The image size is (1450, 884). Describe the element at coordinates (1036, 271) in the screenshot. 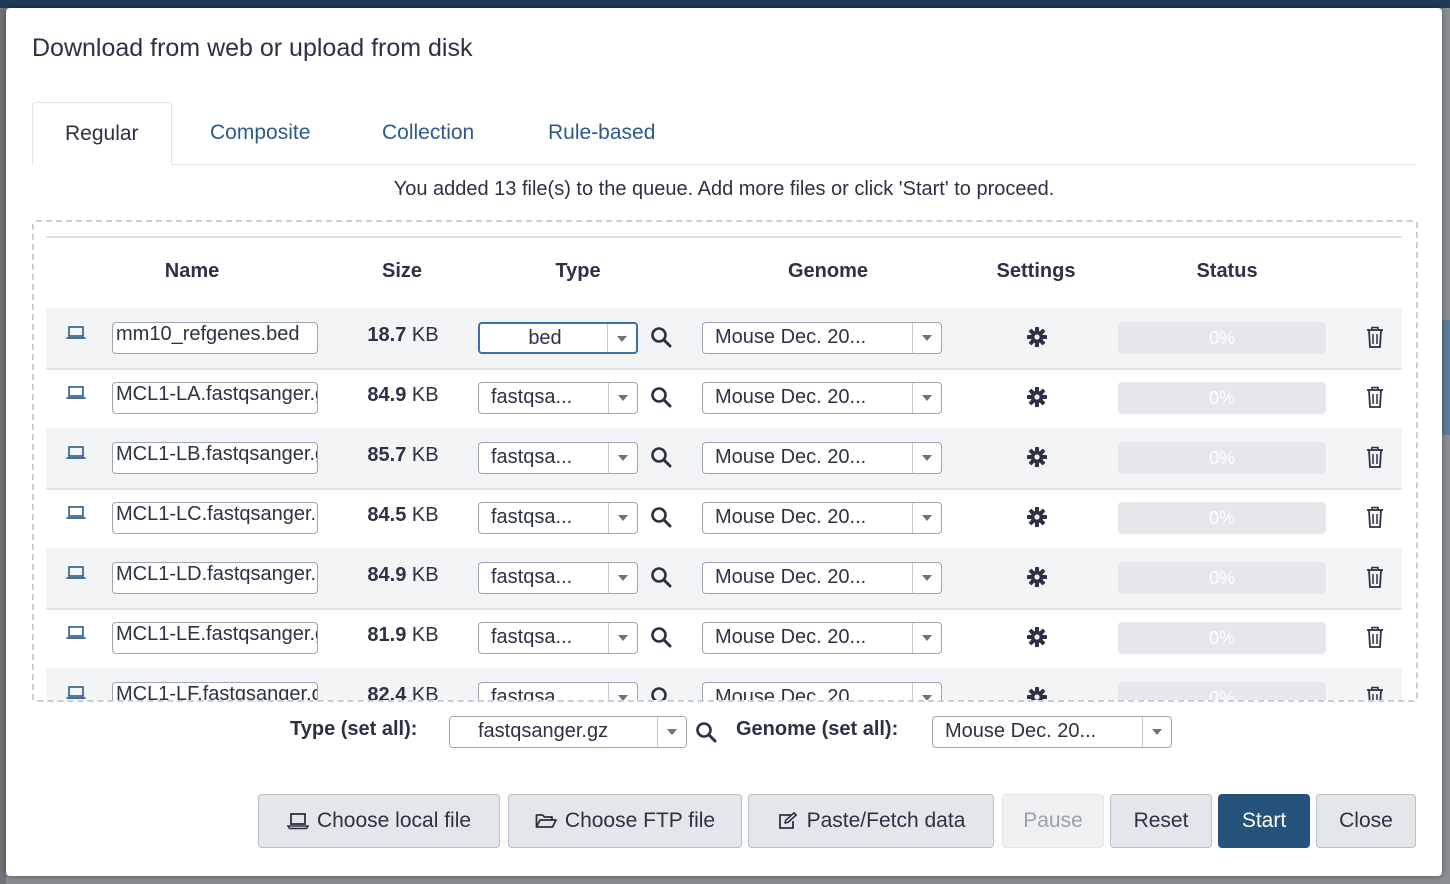

I see `header-settings: Settings` at that location.